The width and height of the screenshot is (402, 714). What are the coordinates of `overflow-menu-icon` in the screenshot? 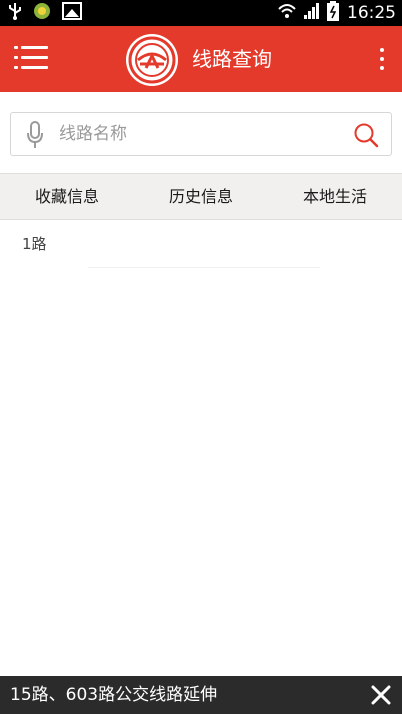 It's located at (382, 59).